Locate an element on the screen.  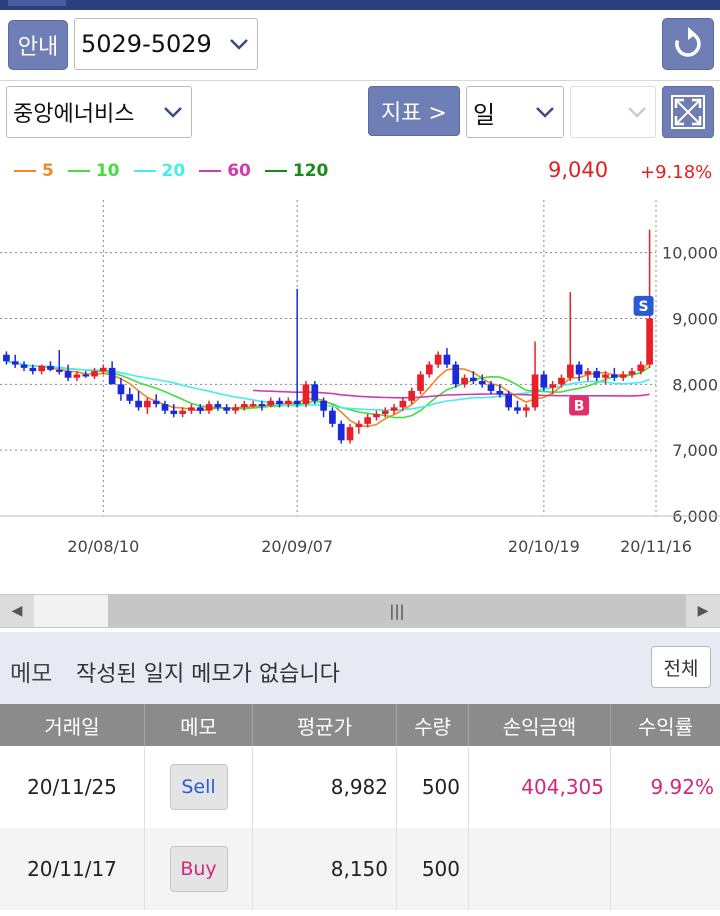
trade-marker-label: S is located at coordinates (644, 307).